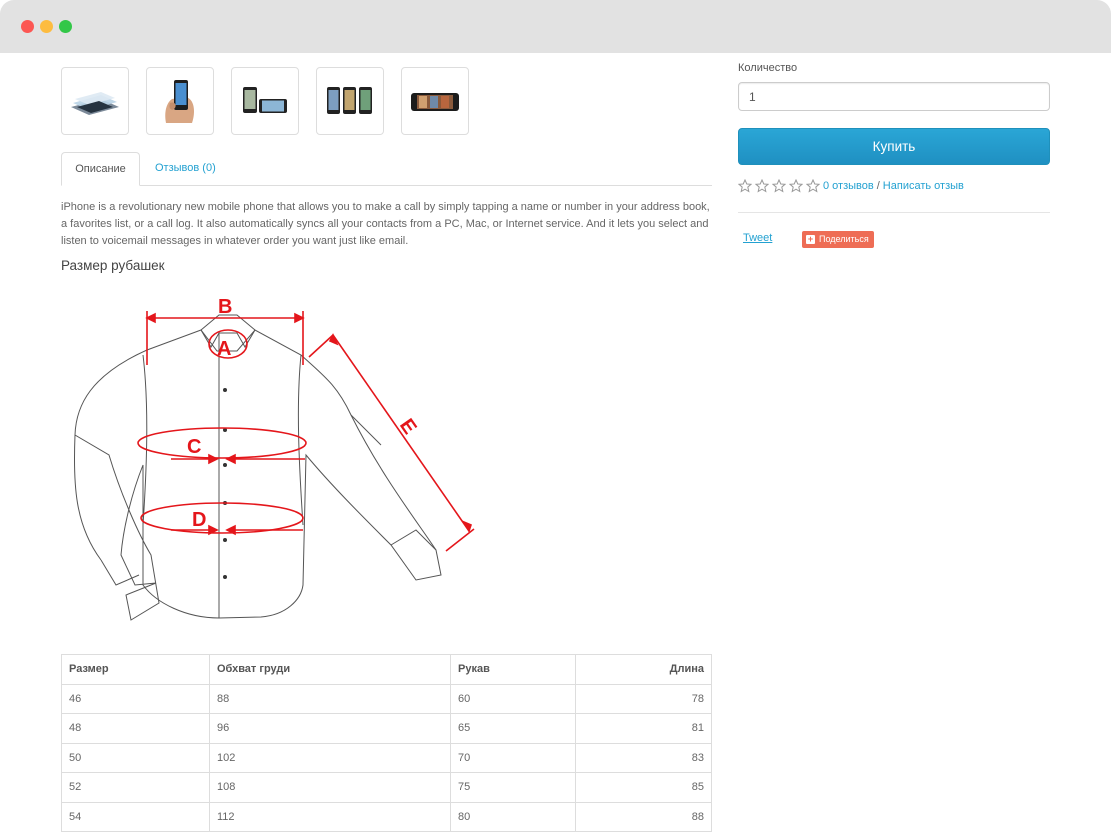 This screenshot has width=1111, height=832. Describe the element at coordinates (135, 698) in the screenshot. I see `cell-size: 46` at that location.